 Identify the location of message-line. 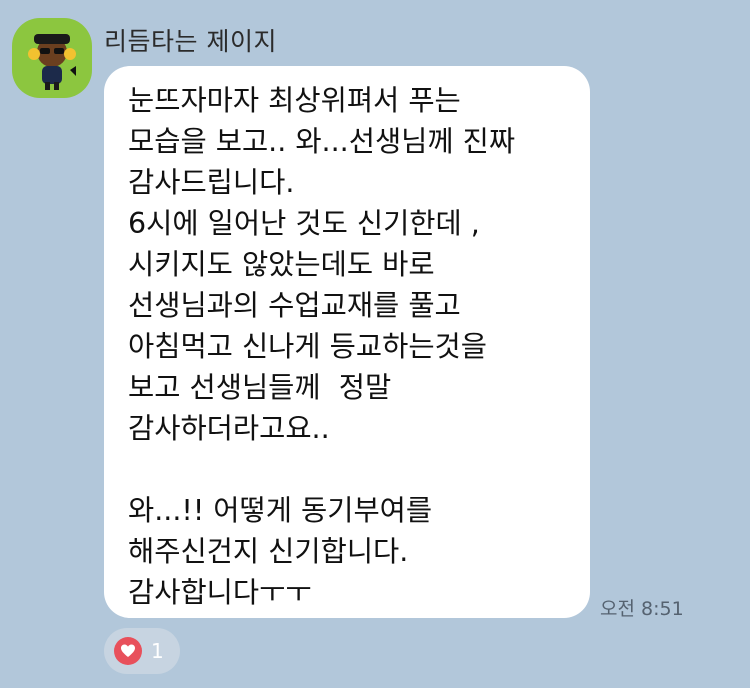
(354, 469).